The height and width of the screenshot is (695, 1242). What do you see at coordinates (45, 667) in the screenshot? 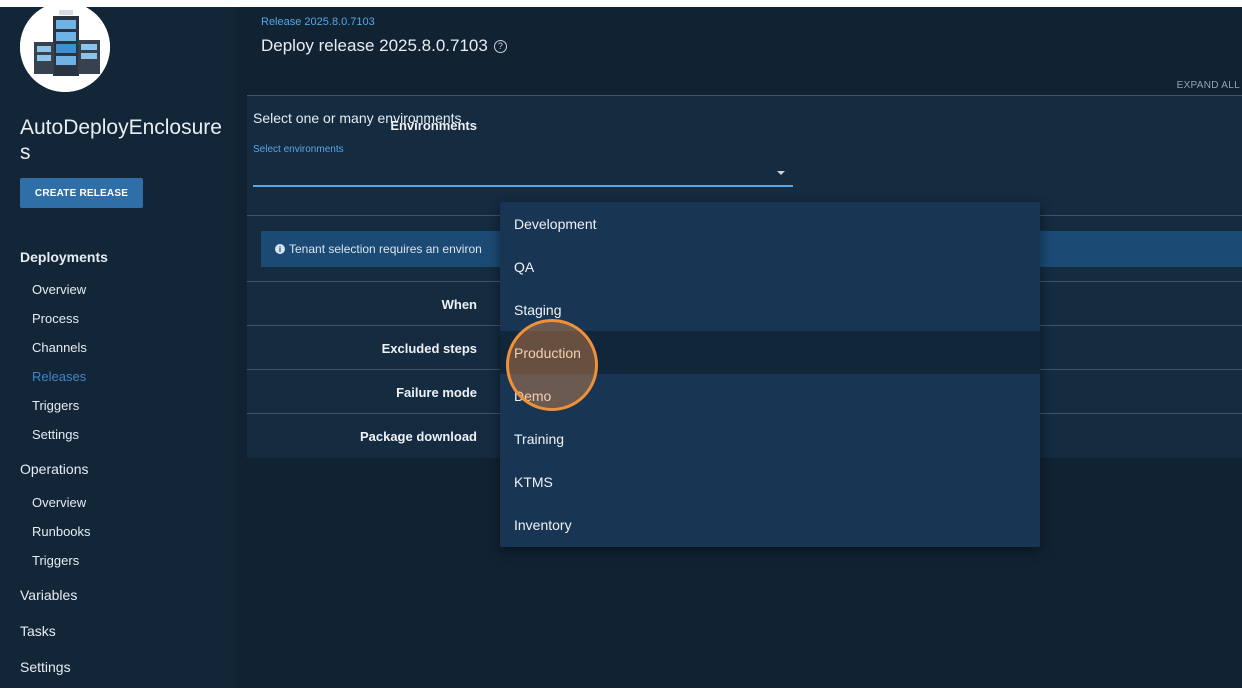
I see `nav-item-settings: Settings` at bounding box center [45, 667].